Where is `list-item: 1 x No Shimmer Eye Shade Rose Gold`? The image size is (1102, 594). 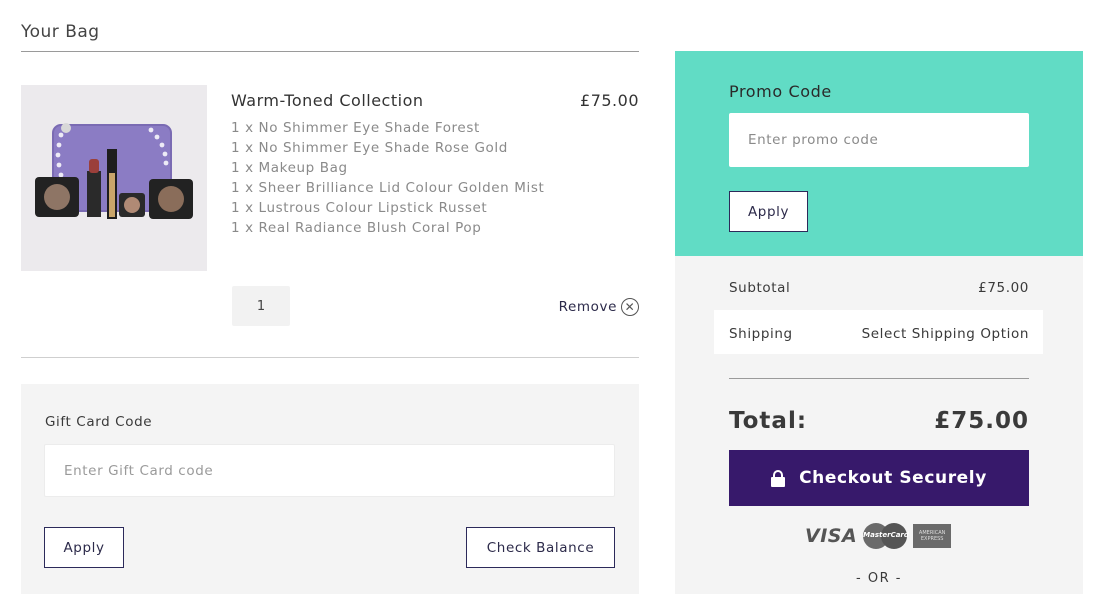 list-item: 1 x No Shimmer Eye Shade Rose Gold is located at coordinates (369, 148).